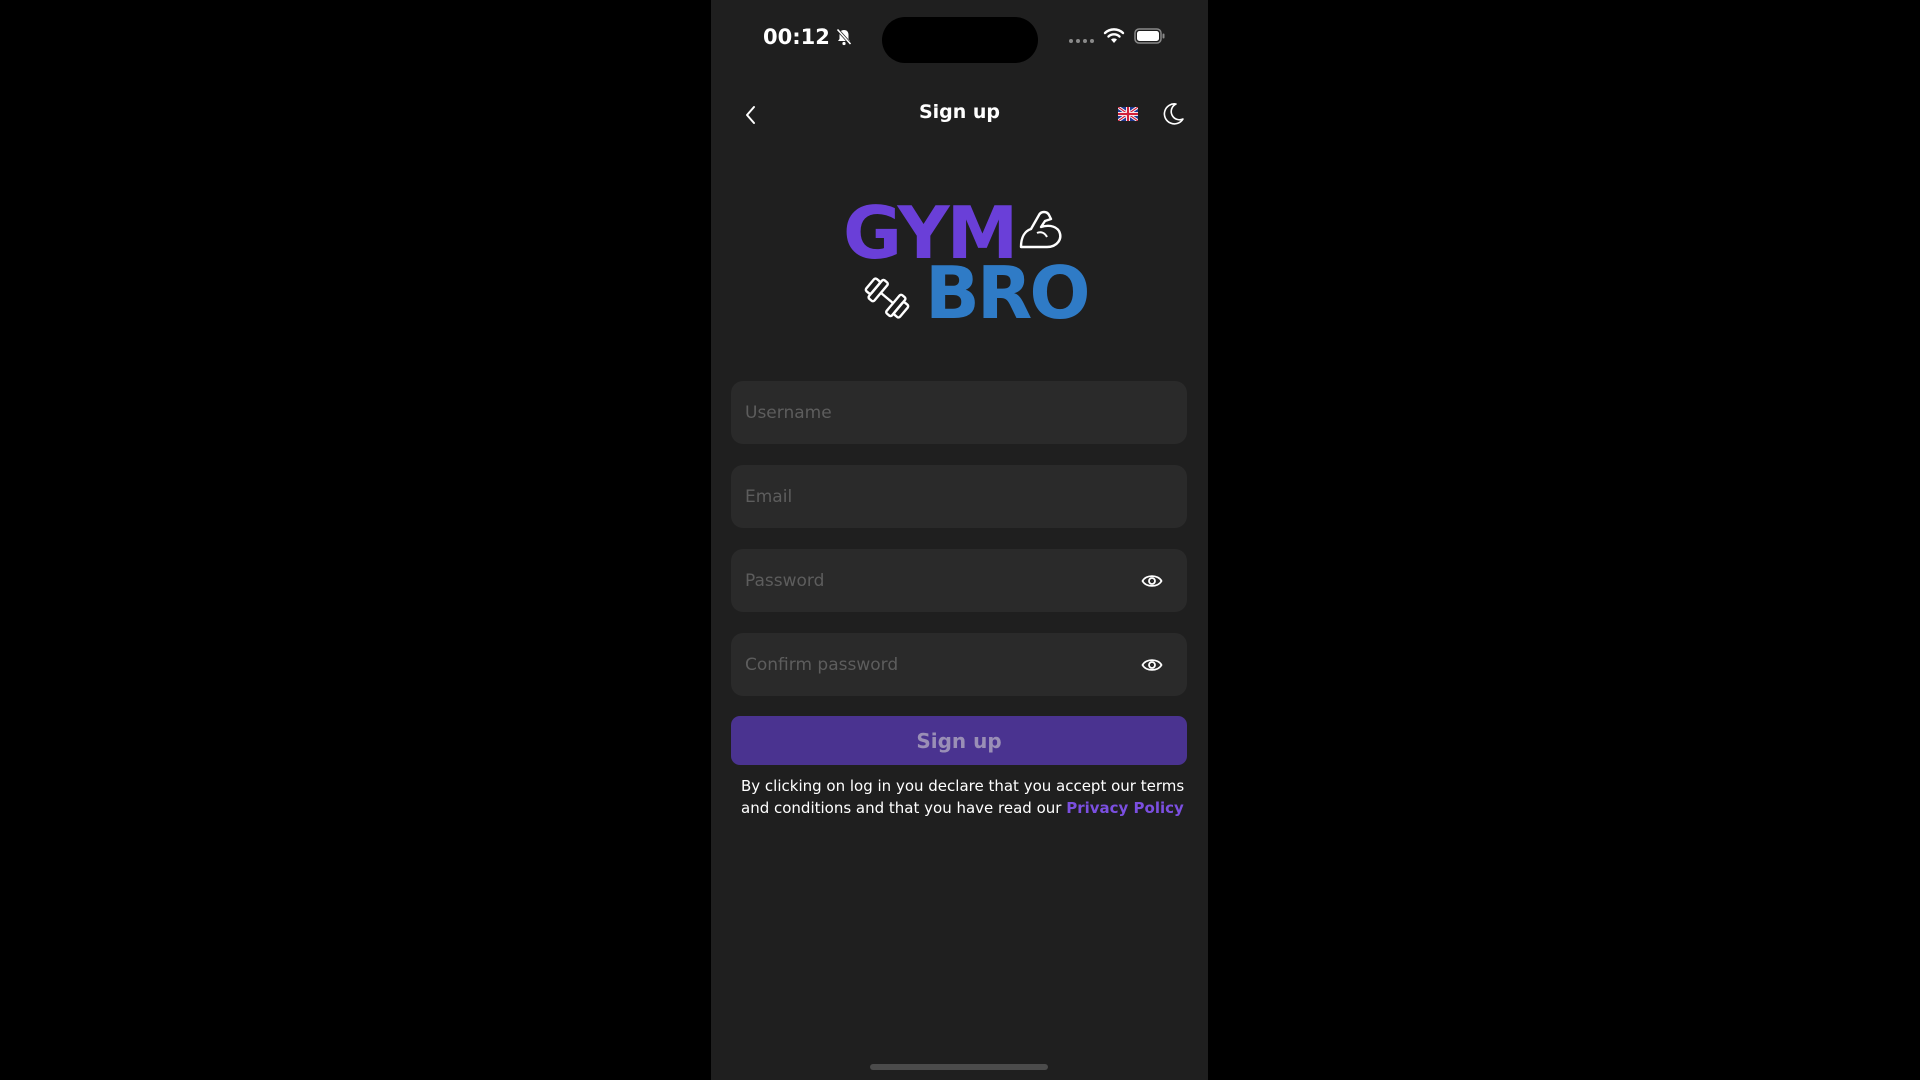 The width and height of the screenshot is (1920, 1080). I want to click on sign-up-button: Sign up, so click(959, 740).